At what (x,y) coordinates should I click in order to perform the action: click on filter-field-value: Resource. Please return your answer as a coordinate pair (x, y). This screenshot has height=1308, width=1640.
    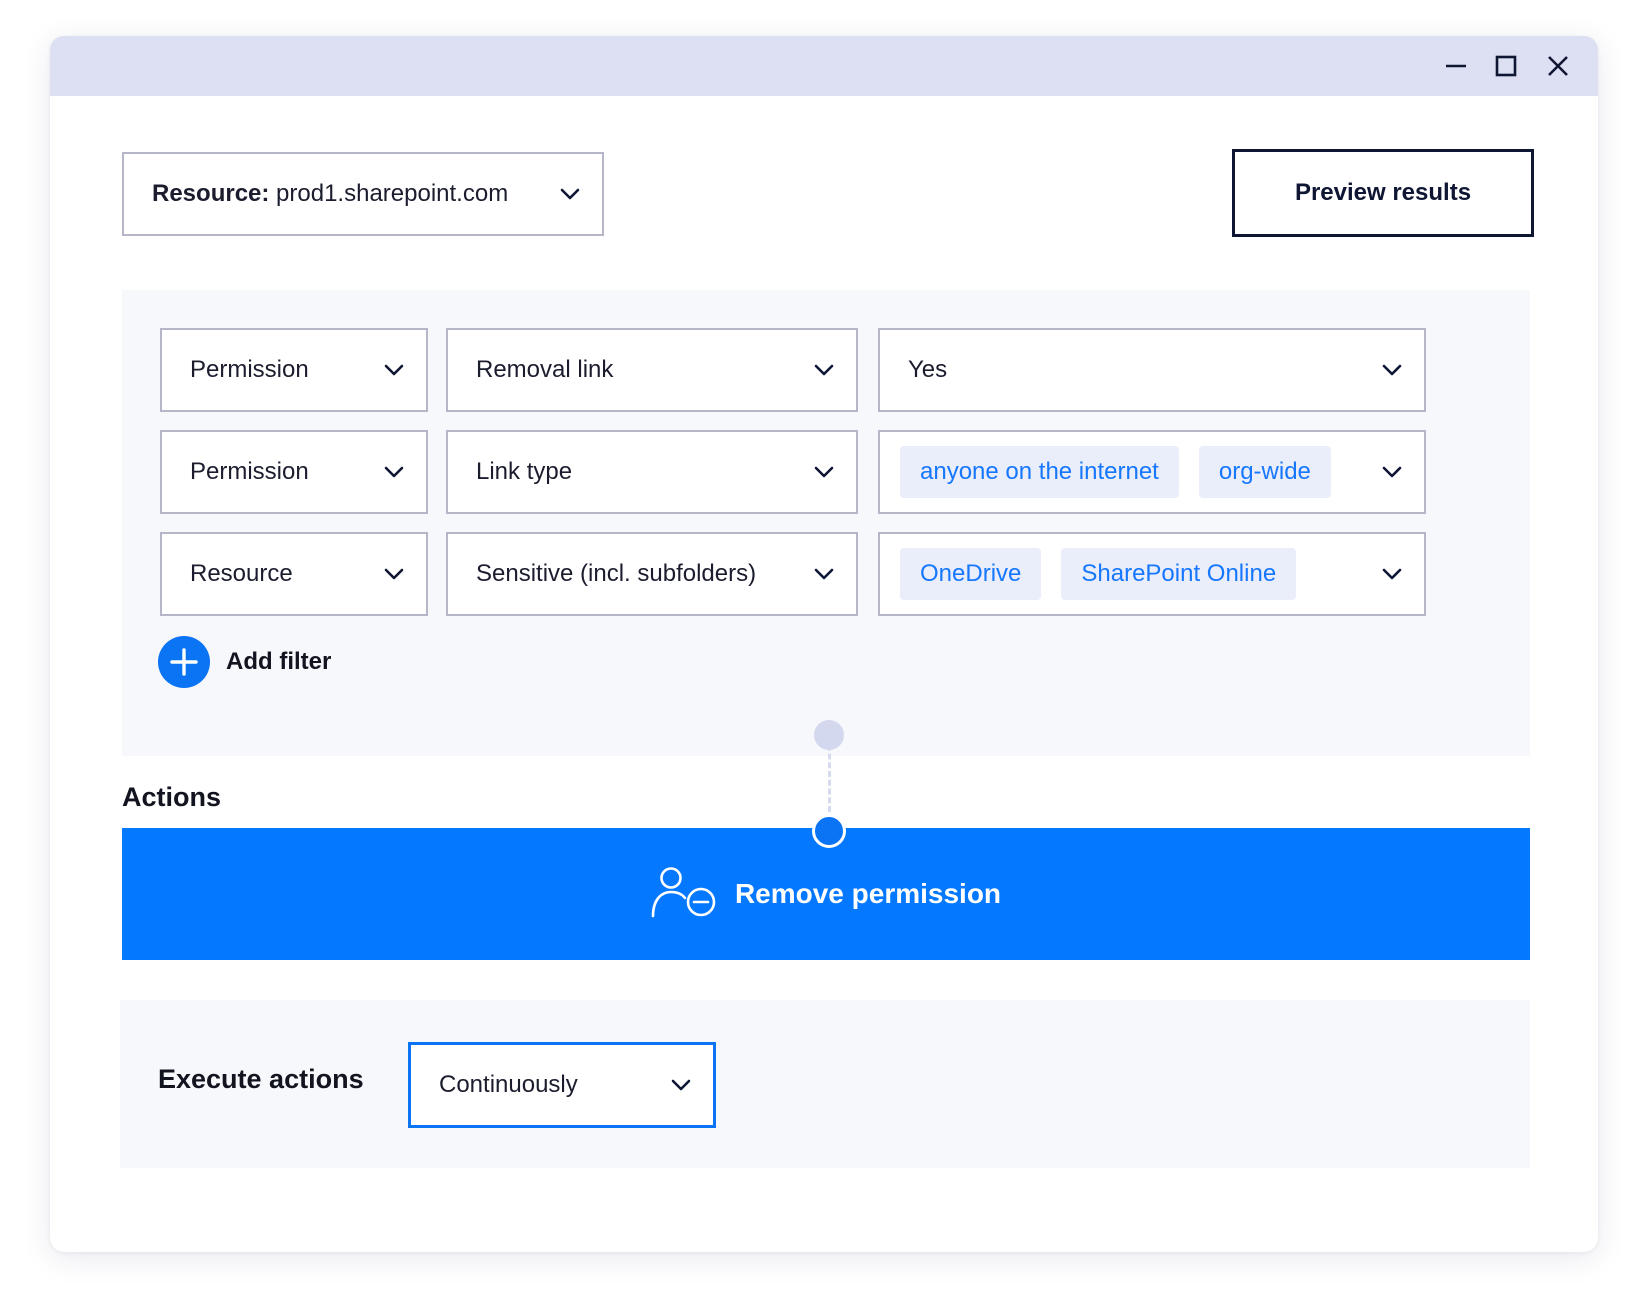
    Looking at the image, I should click on (241, 573).